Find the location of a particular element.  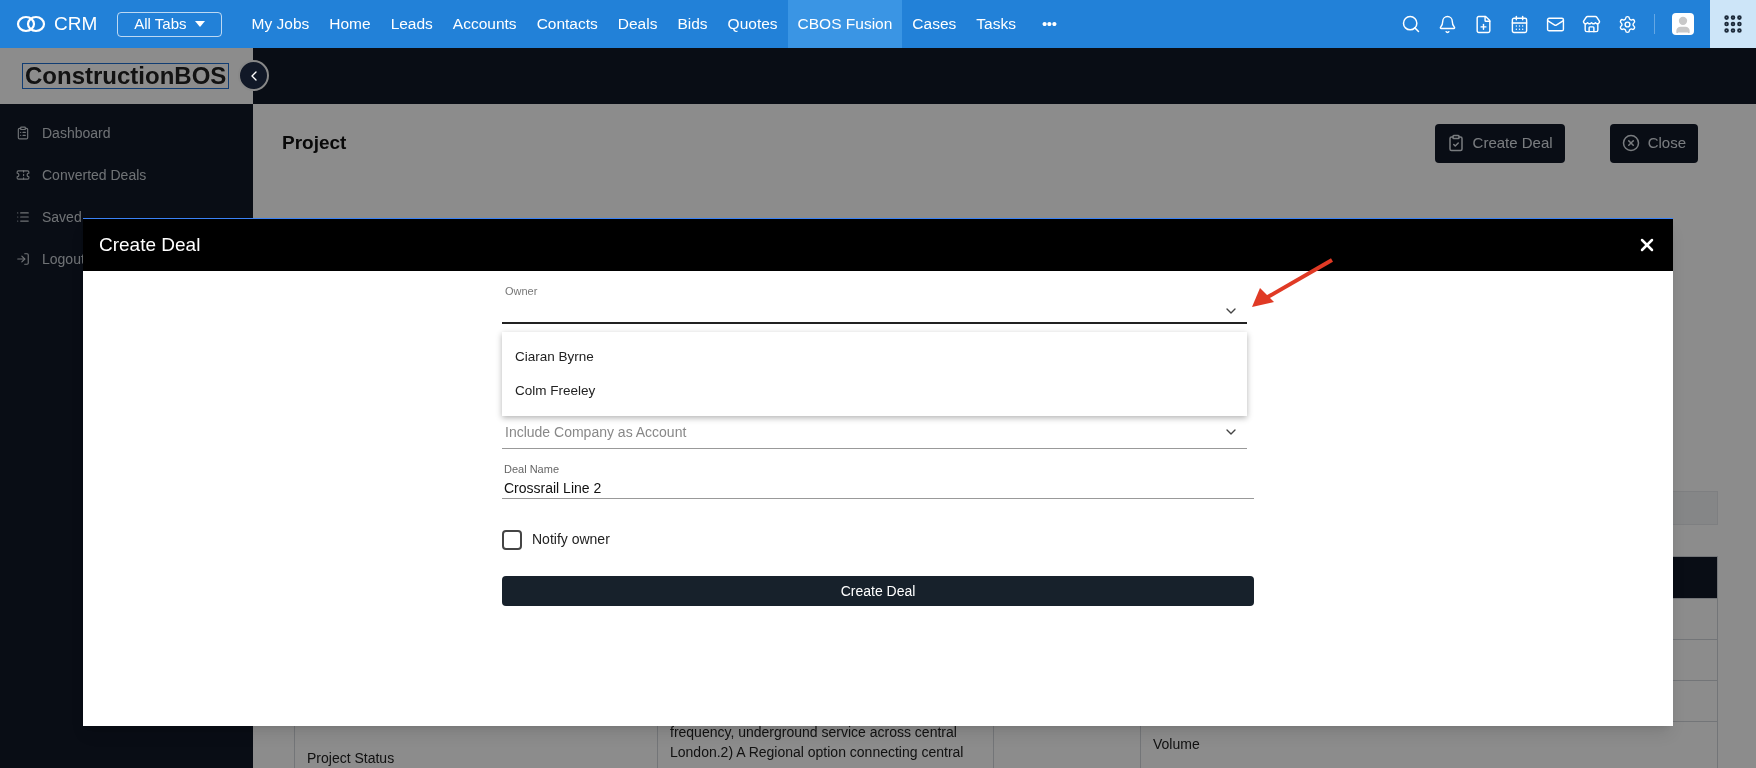

checkbox-label: Notify owner is located at coordinates (571, 539).